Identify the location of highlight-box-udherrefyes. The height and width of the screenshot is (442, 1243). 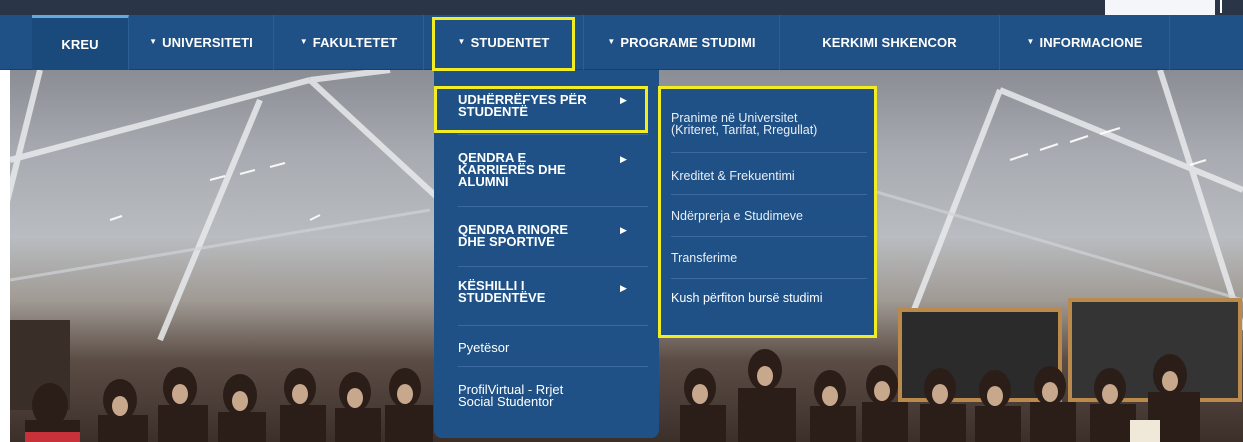
(541, 109).